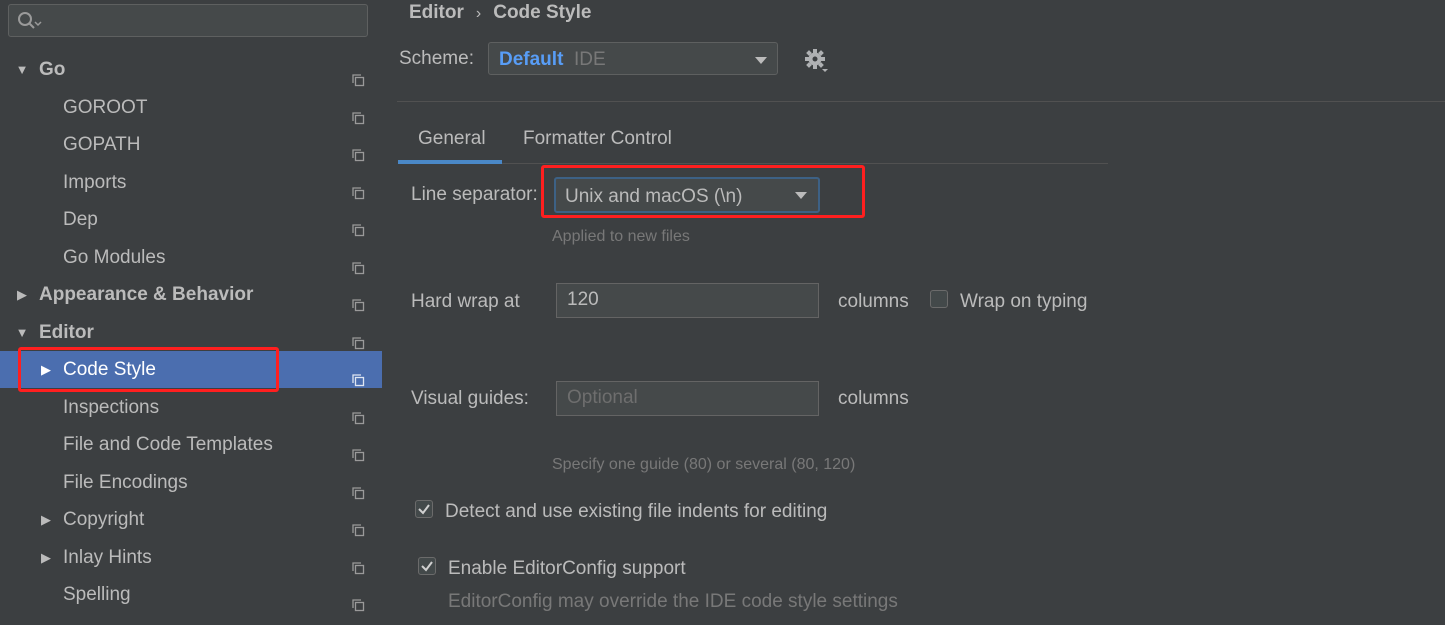 This screenshot has height=625, width=1445. What do you see at coordinates (703, 191) in the screenshot?
I see `highlight-box-line-separator` at bounding box center [703, 191].